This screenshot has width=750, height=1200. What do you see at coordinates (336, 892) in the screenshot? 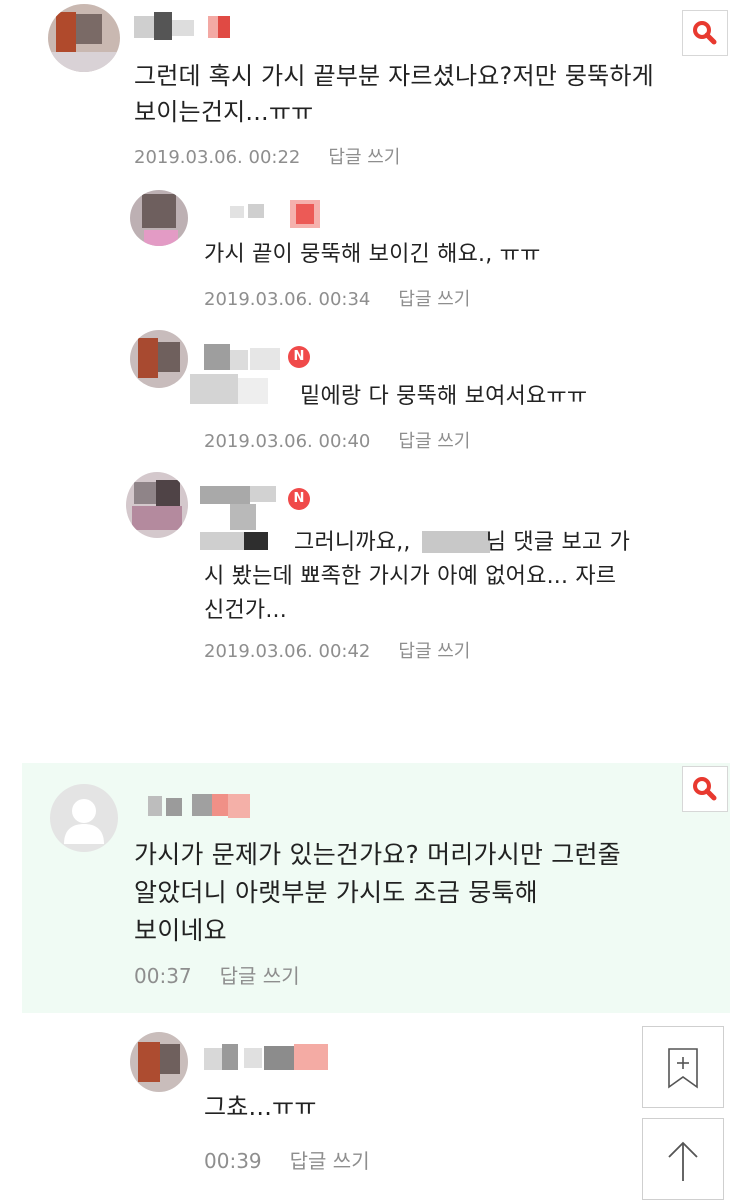
I see `comment-text-line: 알았더니 아랫부분 가시도 조금 뭉툭해` at bounding box center [336, 892].